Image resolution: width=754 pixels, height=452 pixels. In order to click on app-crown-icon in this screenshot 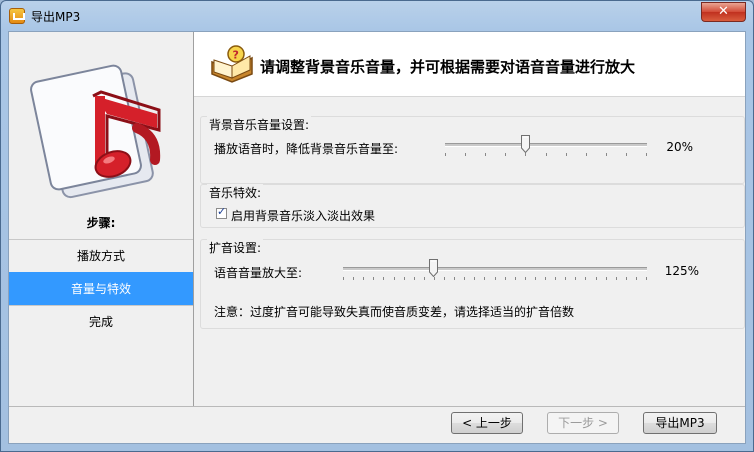, I will do `click(17, 16)`.